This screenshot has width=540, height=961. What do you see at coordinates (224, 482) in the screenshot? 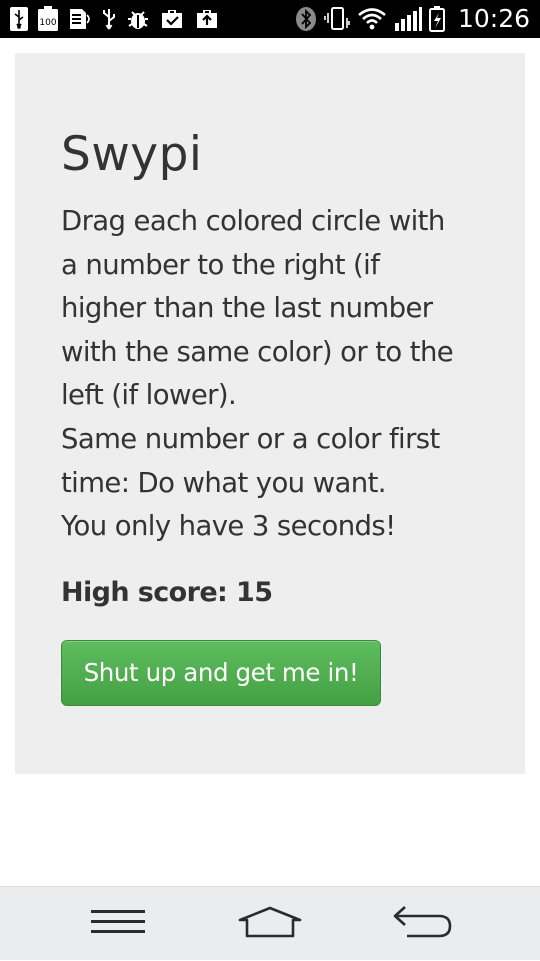
I see `instruction-line: time: Do what you want.` at bounding box center [224, 482].